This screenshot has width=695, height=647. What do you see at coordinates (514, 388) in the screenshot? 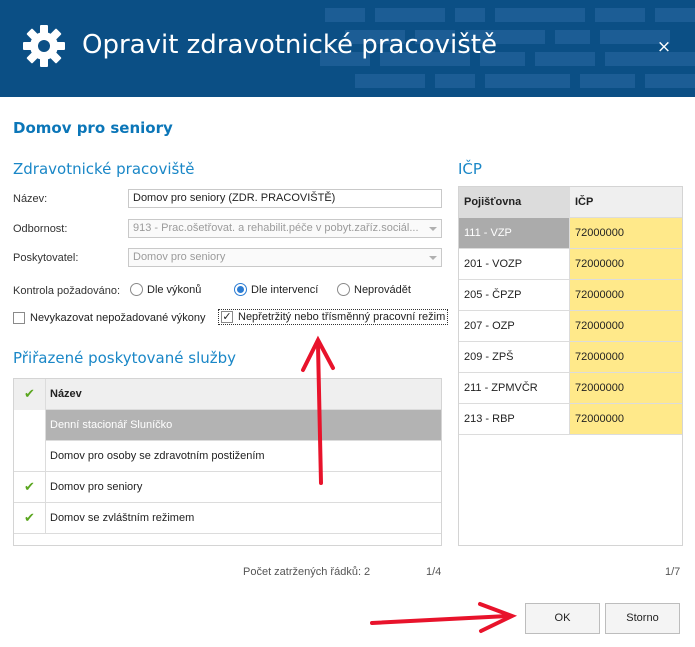
I see `insurer-cell: 211 - ZPMVČR` at bounding box center [514, 388].